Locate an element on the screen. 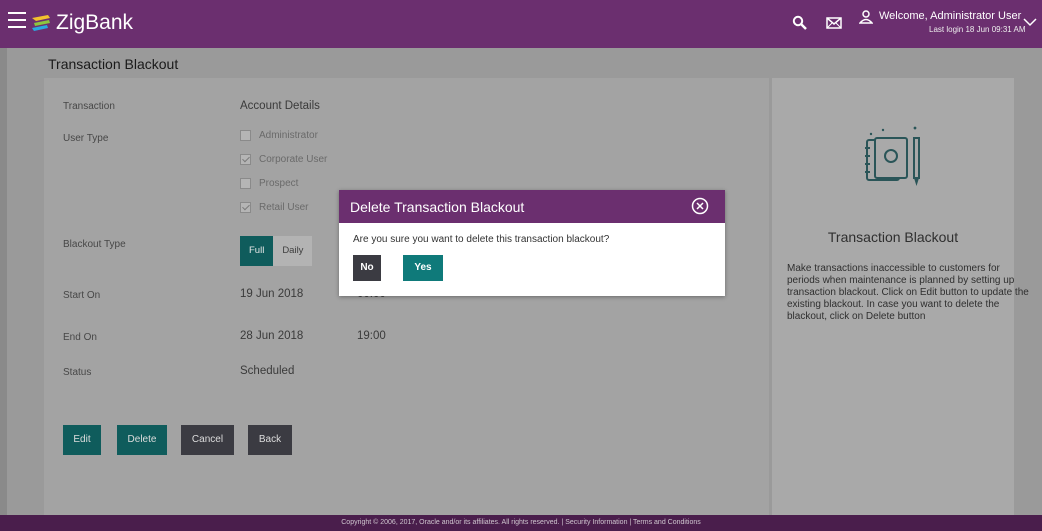 The width and height of the screenshot is (1042, 531). zigbank-logo-icon is located at coordinates (41, 23).